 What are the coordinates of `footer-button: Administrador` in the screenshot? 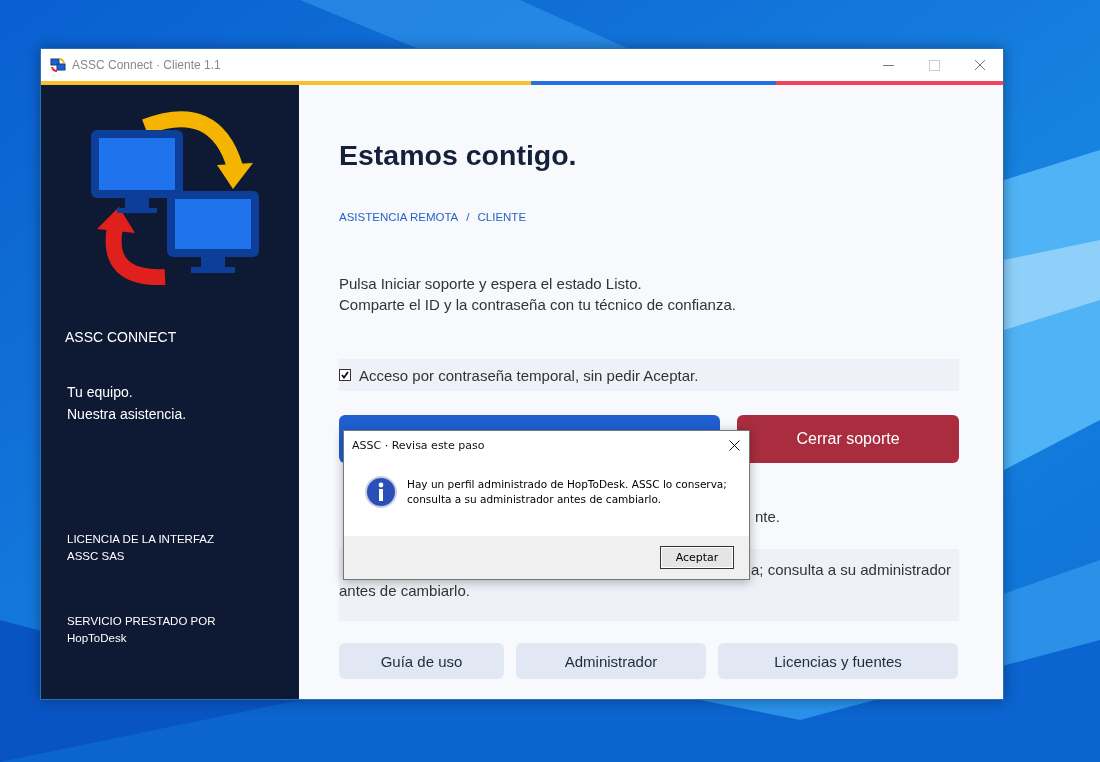 It's located at (611, 661).